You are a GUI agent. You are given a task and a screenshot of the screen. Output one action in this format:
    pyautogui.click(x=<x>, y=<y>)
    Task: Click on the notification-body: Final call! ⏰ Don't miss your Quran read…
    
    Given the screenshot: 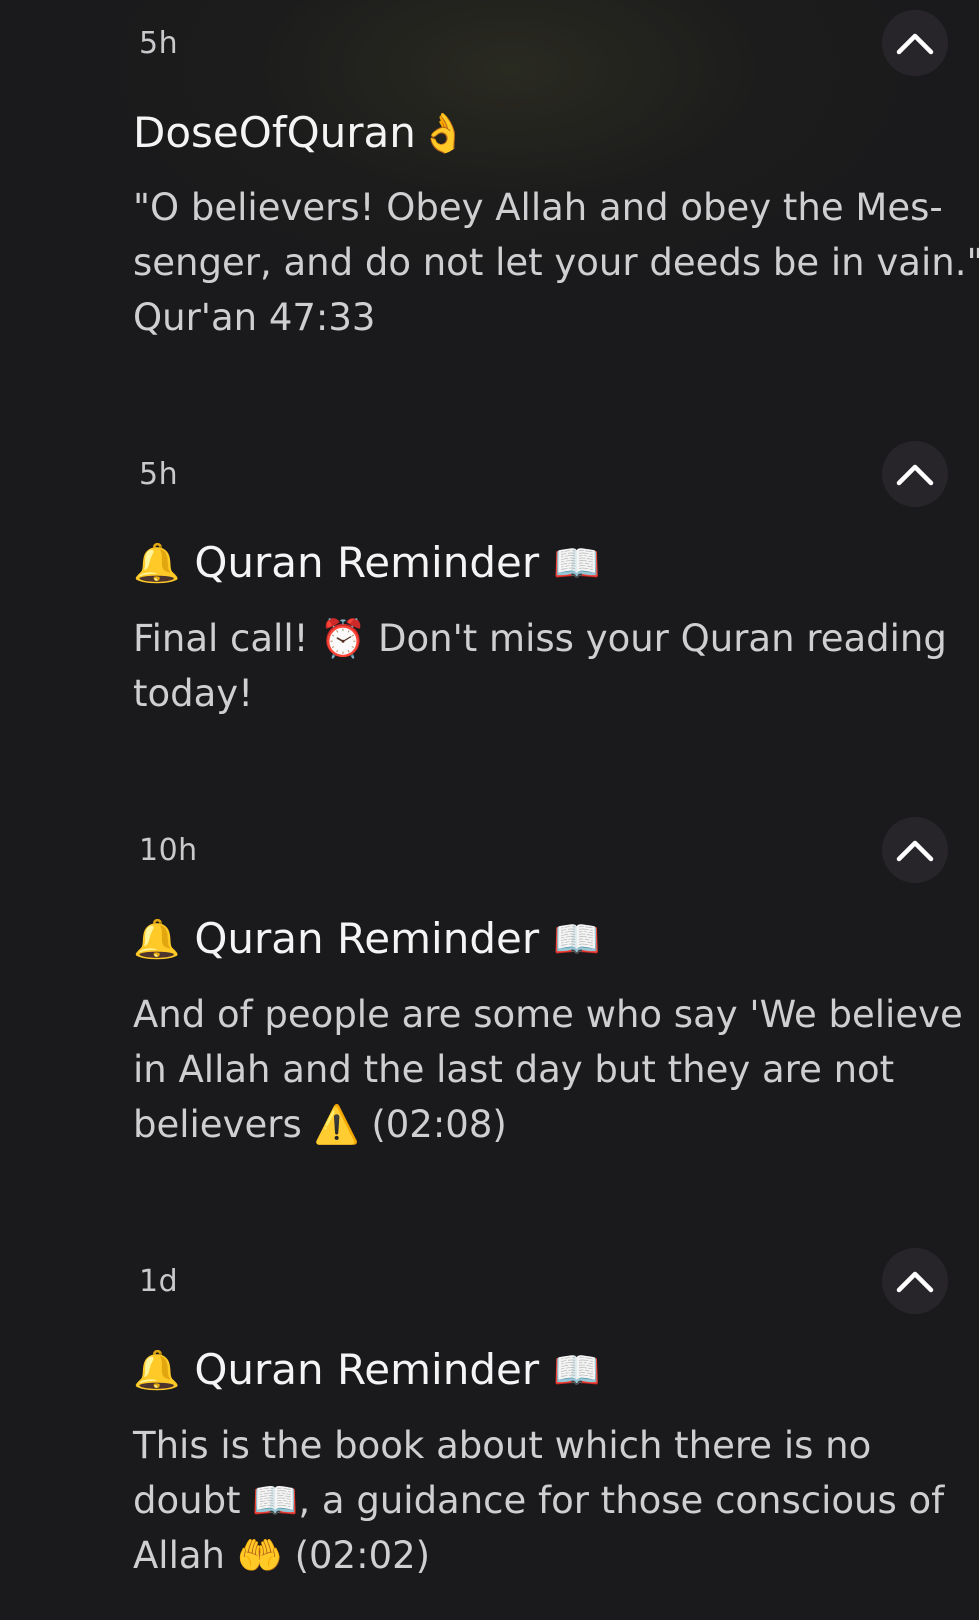 What is the action you would take?
    pyautogui.click(x=540, y=666)
    